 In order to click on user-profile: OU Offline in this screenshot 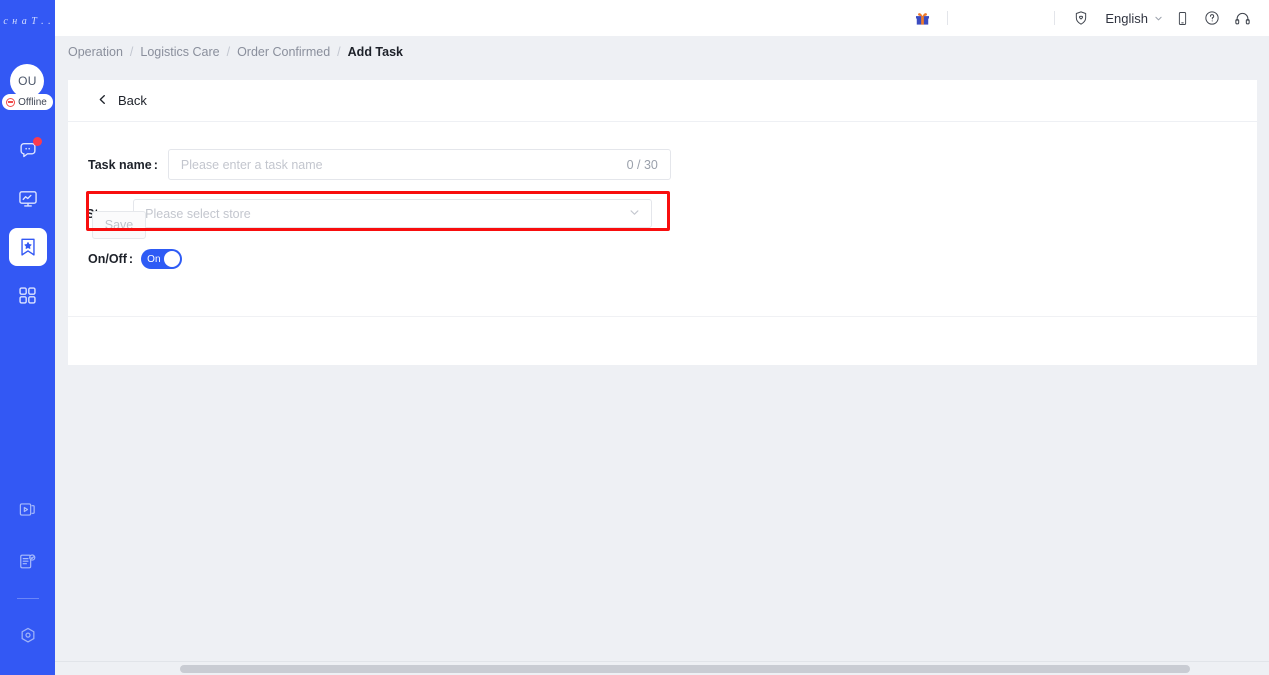, I will do `click(27, 87)`.